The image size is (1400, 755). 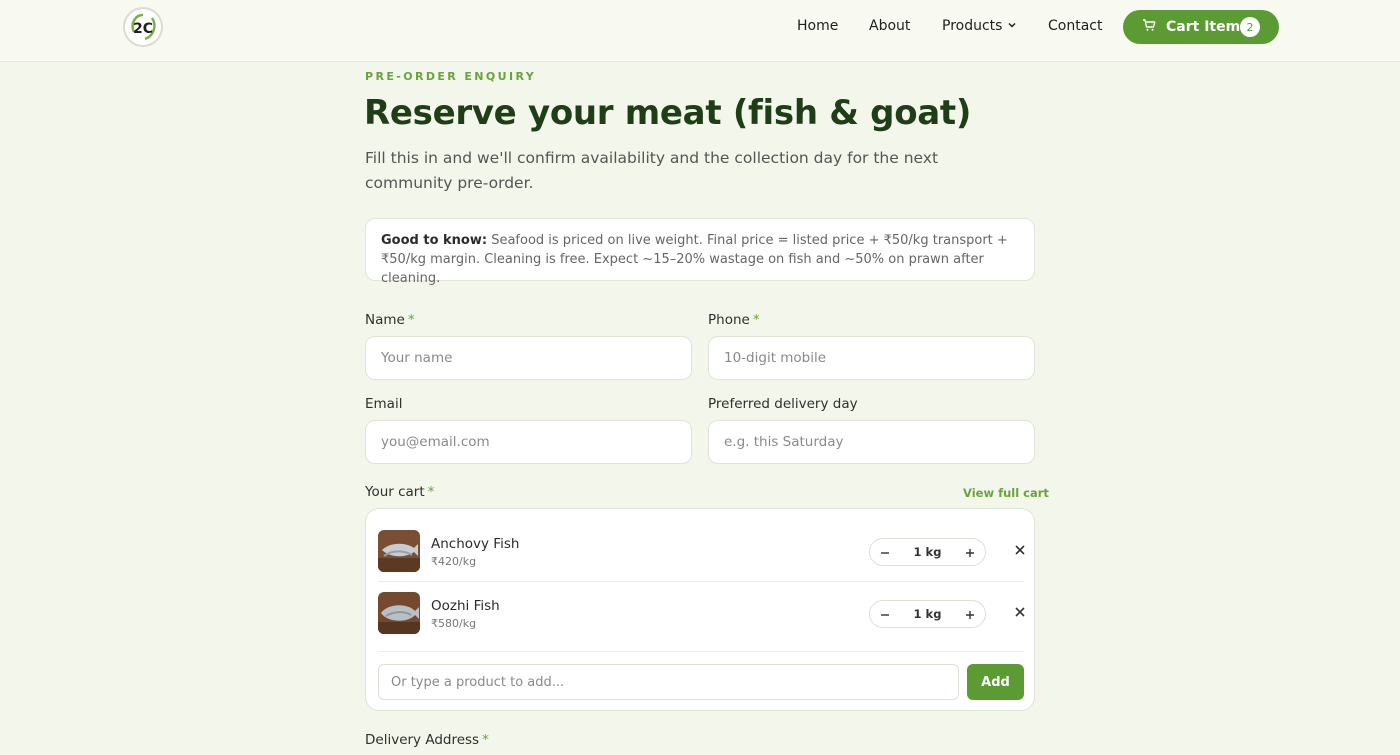 I want to click on nav-home: Home, so click(x=817, y=26).